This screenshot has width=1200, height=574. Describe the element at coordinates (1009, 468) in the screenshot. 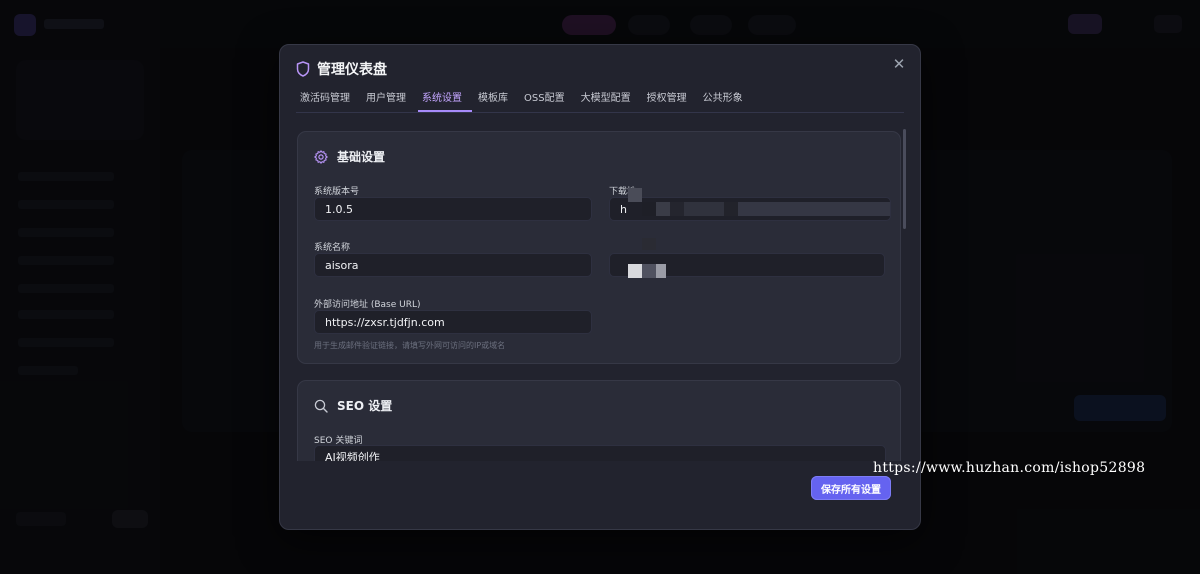

I see `watermark-text: https://www.huzhan.com/ishop52898` at that location.